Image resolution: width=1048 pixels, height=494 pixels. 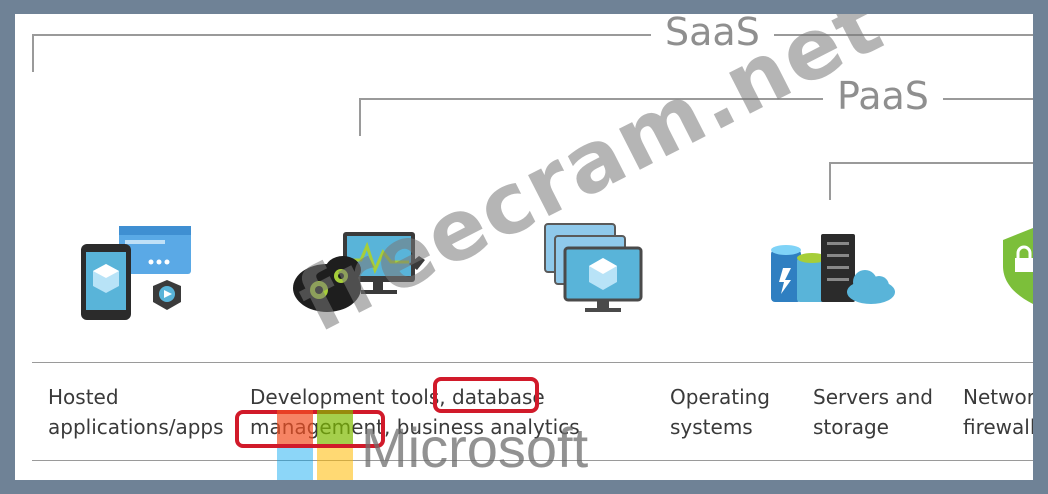 What do you see at coordinates (83, 397) in the screenshot?
I see `caption-apps-line1: Hosted` at bounding box center [83, 397].